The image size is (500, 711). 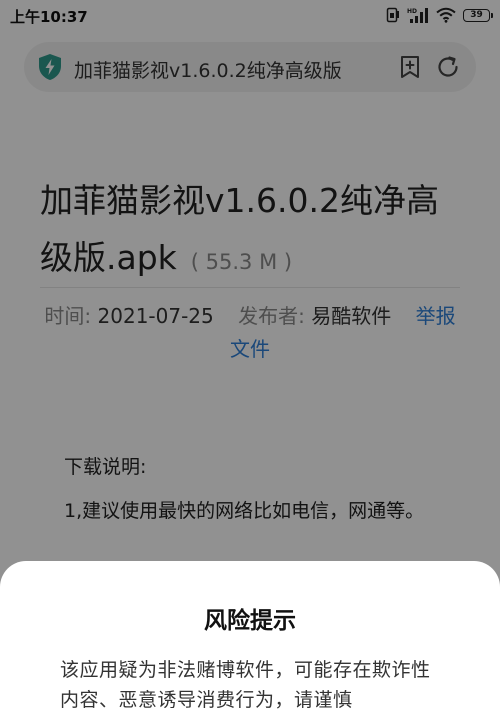 What do you see at coordinates (250, 621) in the screenshot?
I see `dialog-title: 风险提示` at bounding box center [250, 621].